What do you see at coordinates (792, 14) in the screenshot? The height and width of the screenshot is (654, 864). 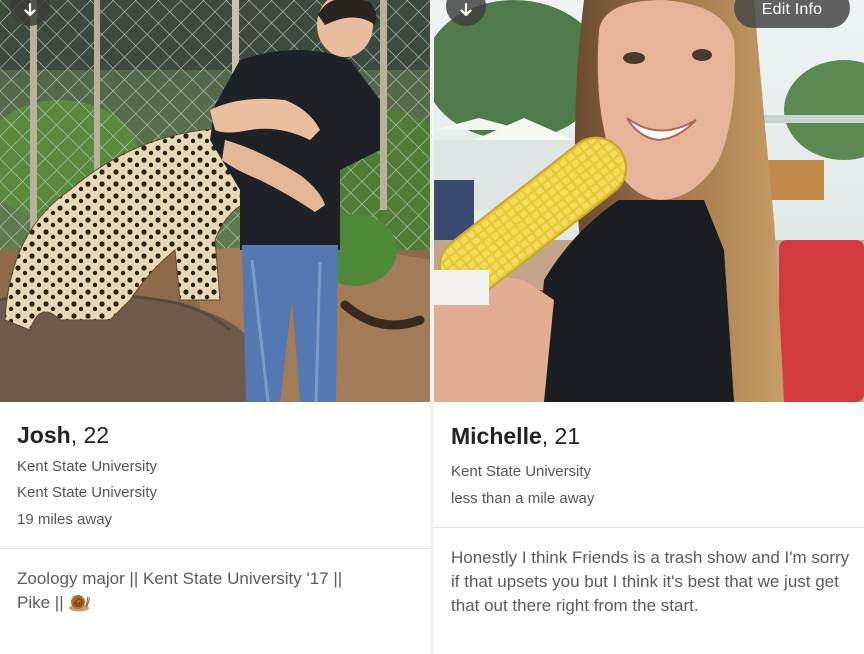 I see `edit-info-button: Edit Info` at bounding box center [792, 14].